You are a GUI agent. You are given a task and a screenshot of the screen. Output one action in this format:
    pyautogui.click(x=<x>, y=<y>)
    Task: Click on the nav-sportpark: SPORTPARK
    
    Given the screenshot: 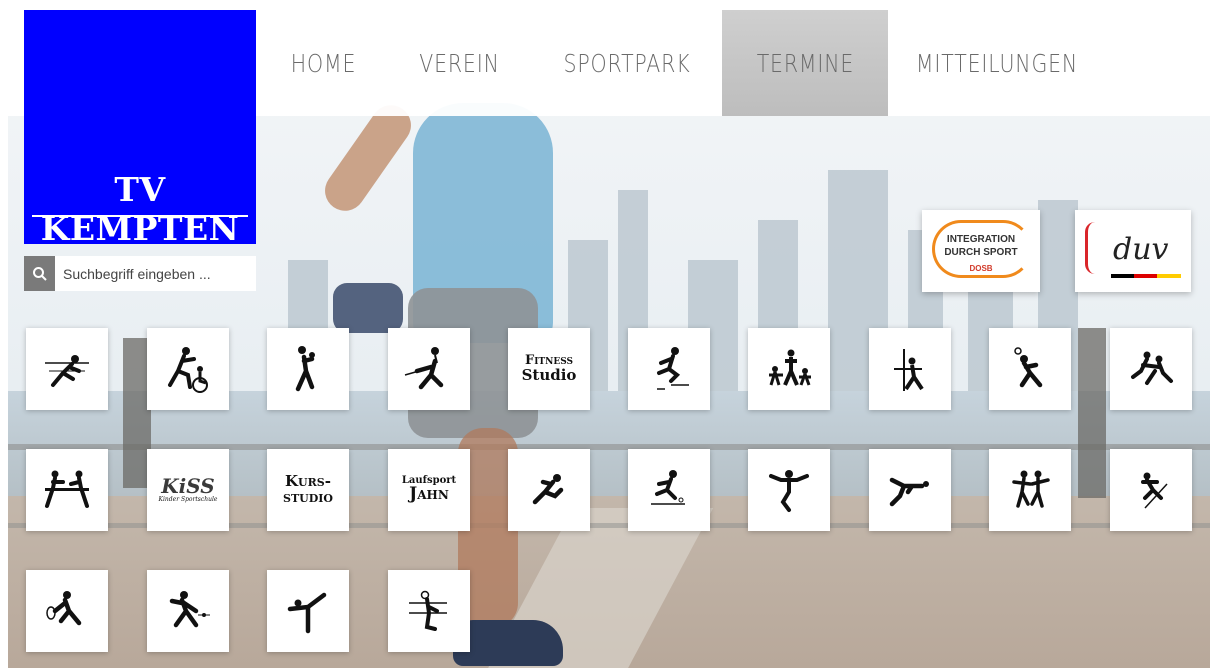 What is the action you would take?
    pyautogui.click(x=627, y=63)
    